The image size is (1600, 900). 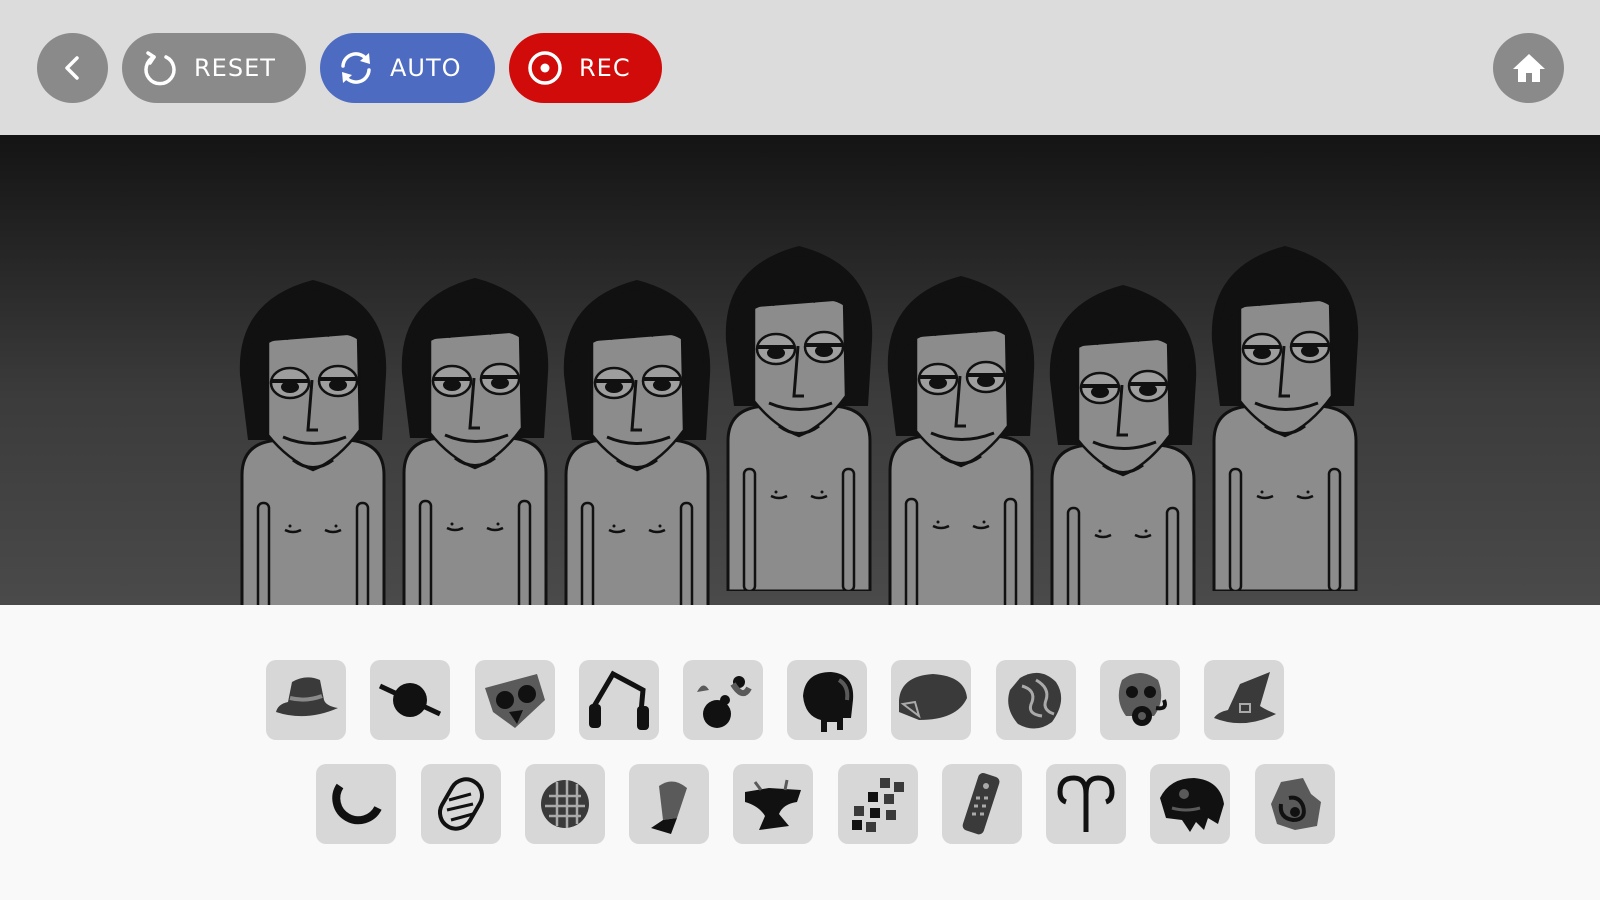 I want to click on sync-icon, so click(x=356, y=68).